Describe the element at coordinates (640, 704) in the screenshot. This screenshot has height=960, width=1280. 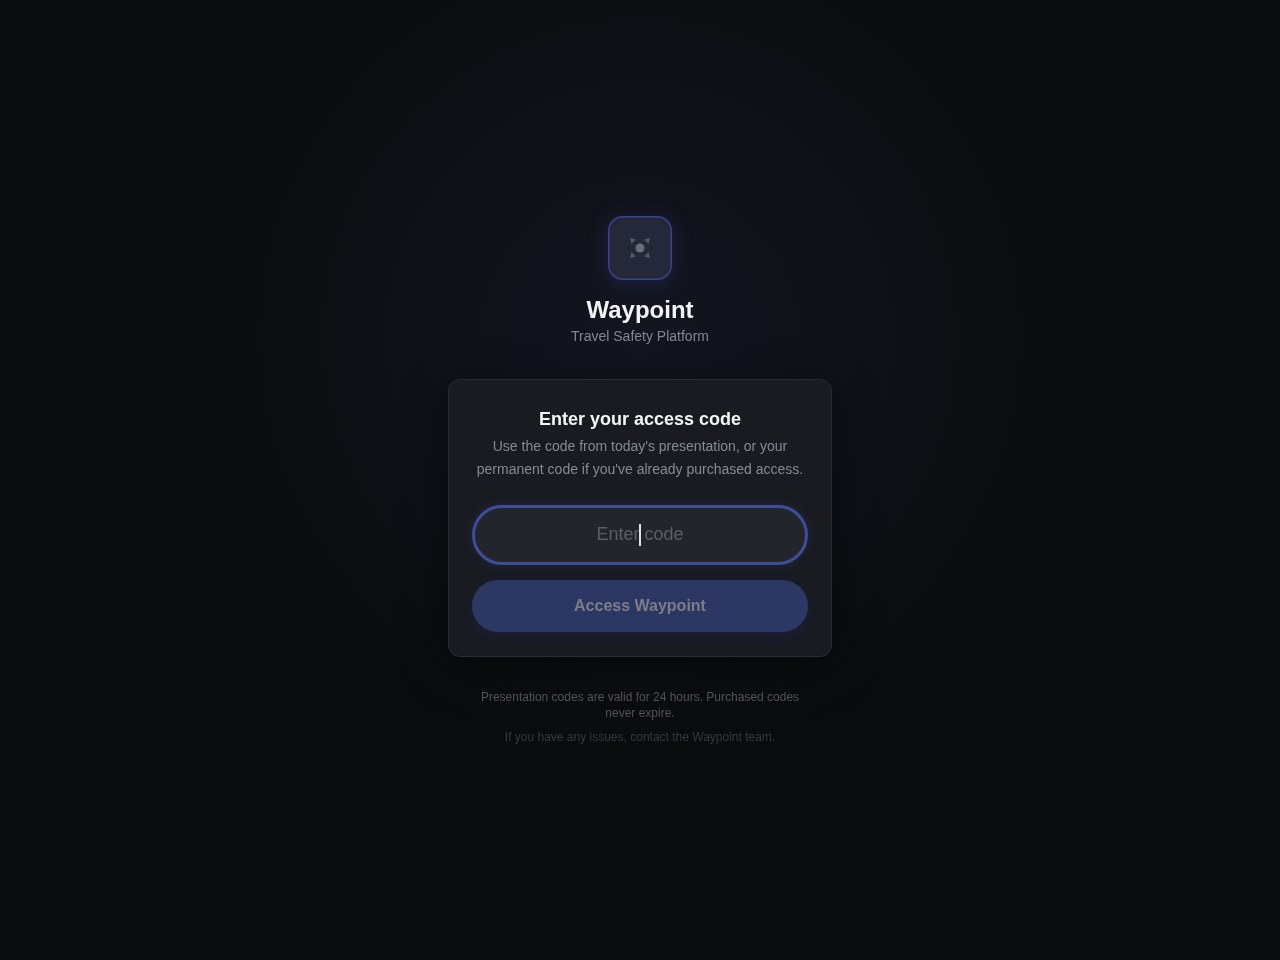
I see `validity-note: Presentation codes are valid for 24 hours. Purchased codes never expire.` at that location.